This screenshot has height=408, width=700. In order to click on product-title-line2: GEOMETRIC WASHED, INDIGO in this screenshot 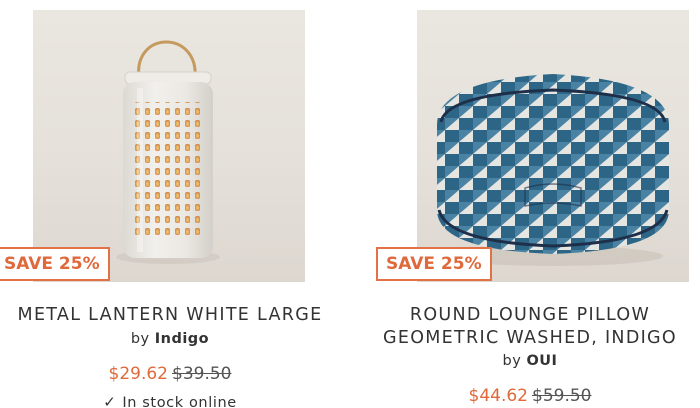, I will do `click(530, 338)`.